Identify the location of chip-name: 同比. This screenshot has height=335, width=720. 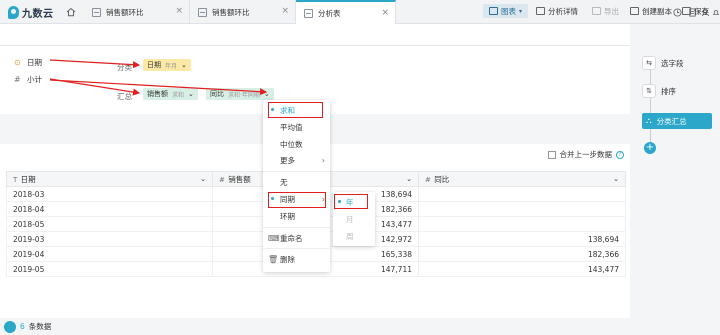
(217, 94).